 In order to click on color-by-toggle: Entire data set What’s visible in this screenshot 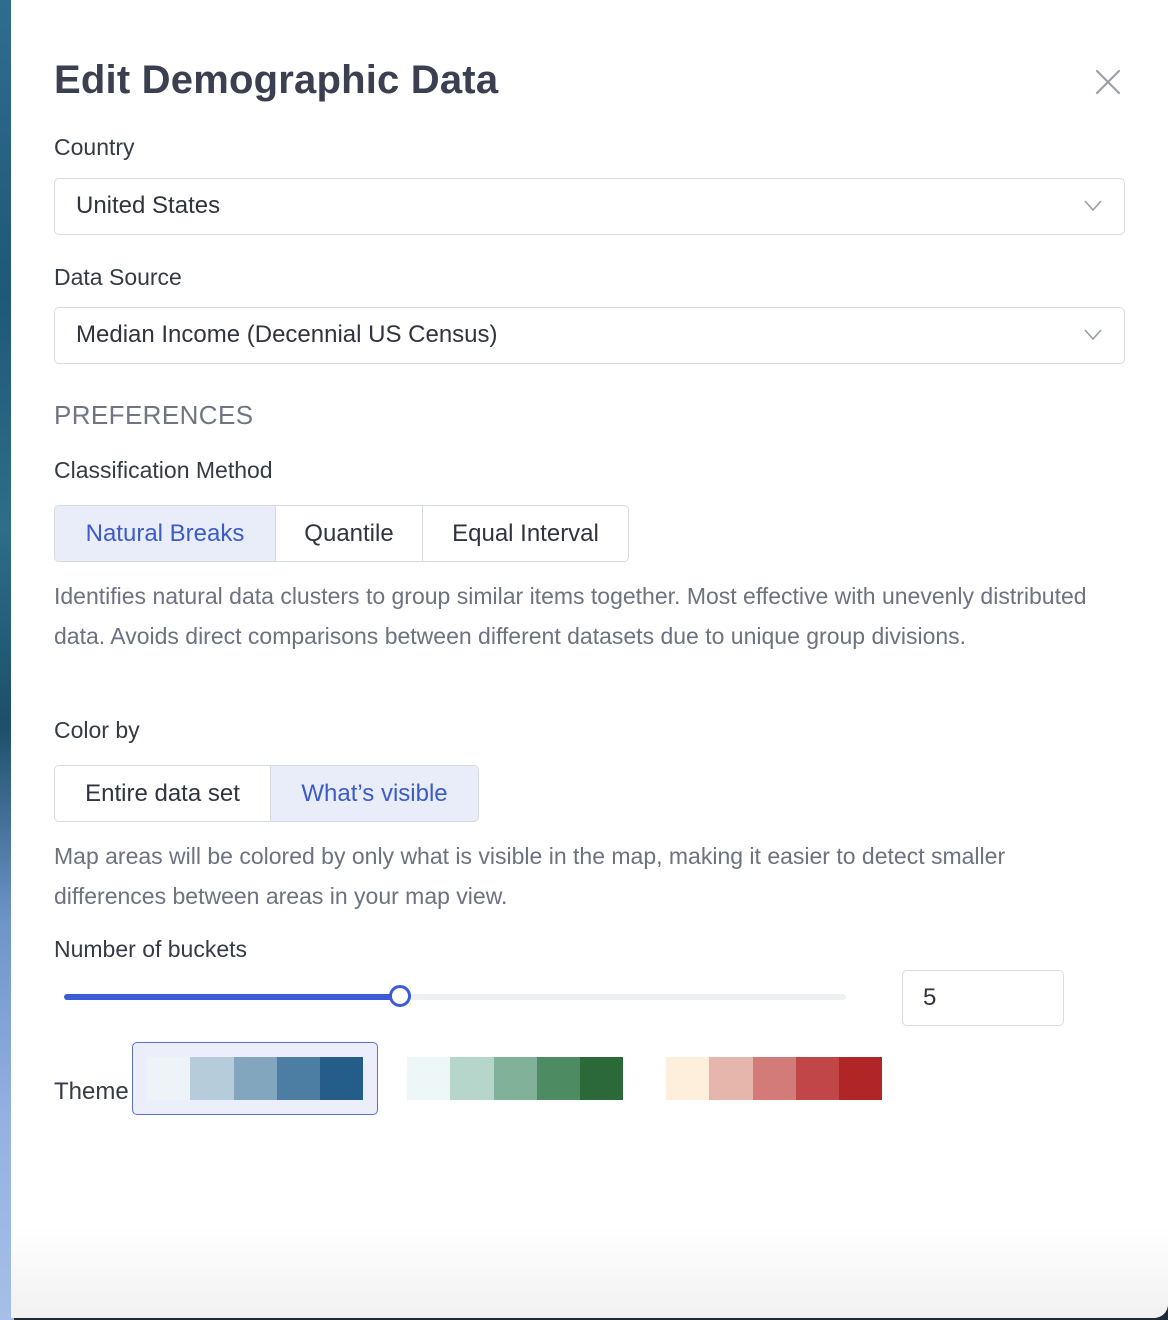, I will do `click(266, 793)`.